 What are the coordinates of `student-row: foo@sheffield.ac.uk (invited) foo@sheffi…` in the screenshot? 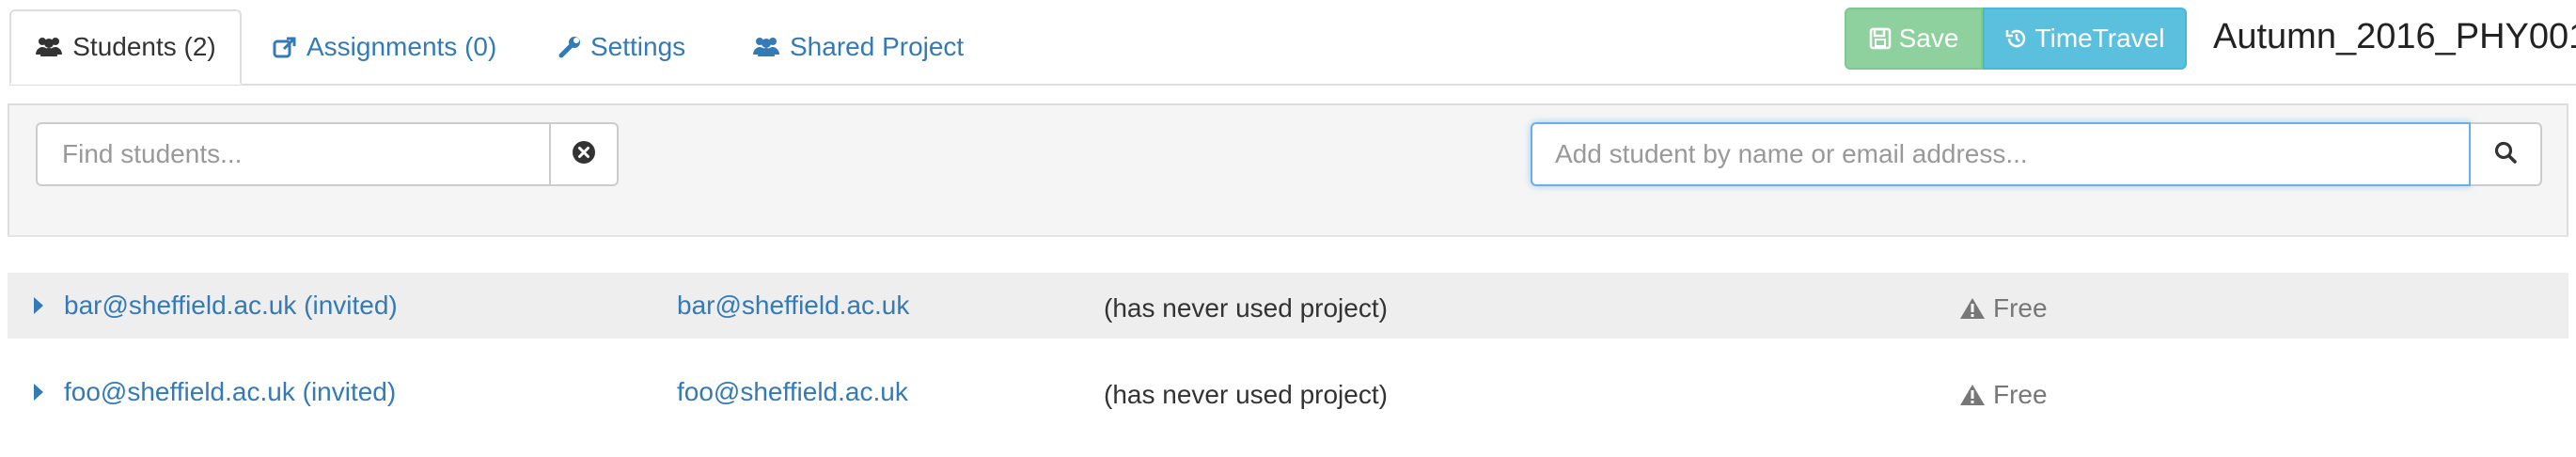 It's located at (1288, 392).